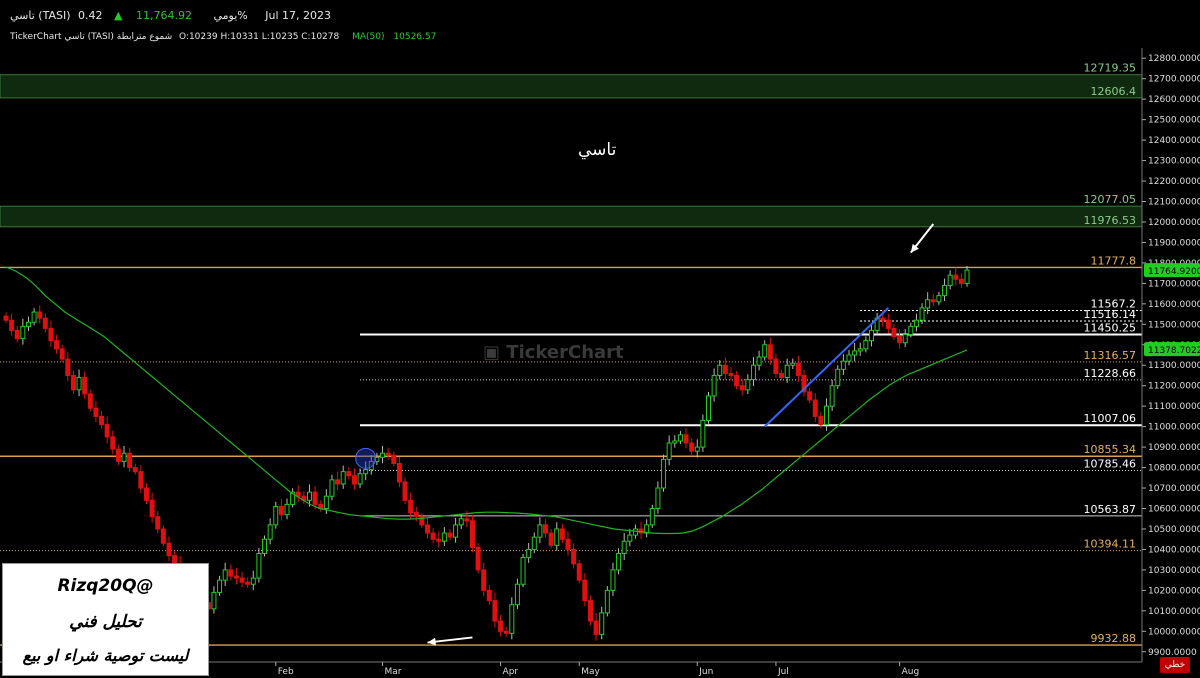  What do you see at coordinates (1174, 59) in the screenshot?
I see `y-tick-label: 12800.0000` at bounding box center [1174, 59].